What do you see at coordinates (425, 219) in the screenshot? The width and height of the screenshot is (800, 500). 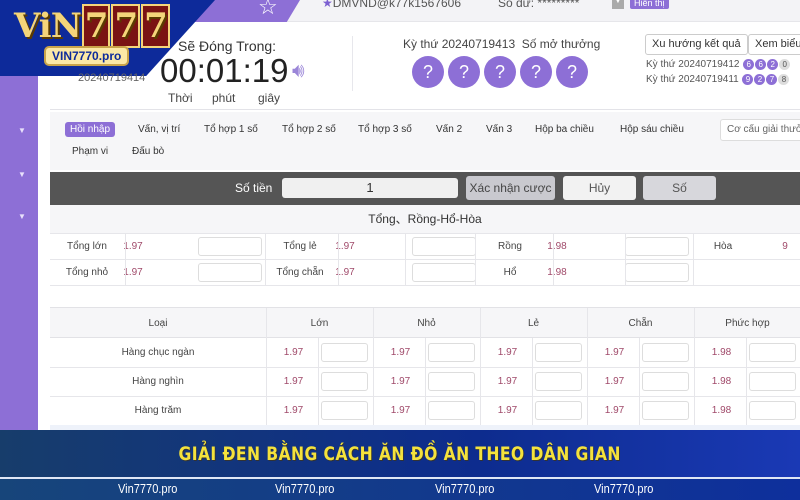 I see `section-title: Tổng、Rồng-Hổ-Hòa` at bounding box center [425, 219].